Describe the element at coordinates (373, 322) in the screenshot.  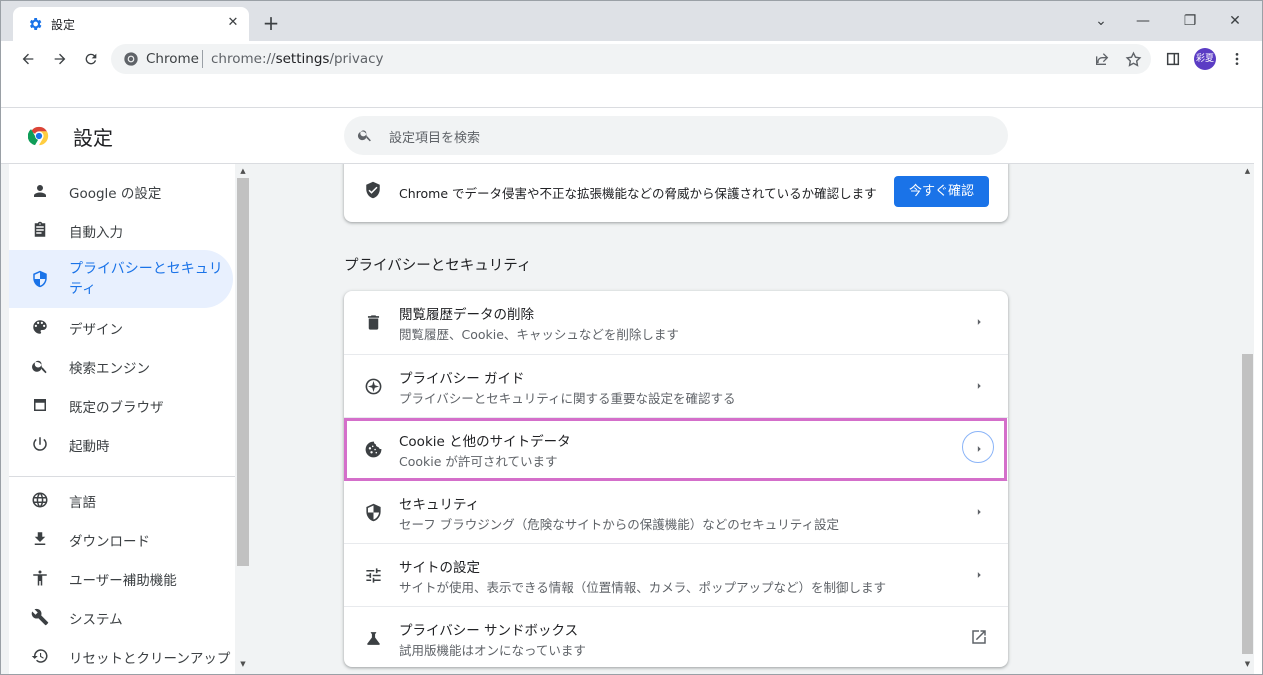
I see `trash-icon` at that location.